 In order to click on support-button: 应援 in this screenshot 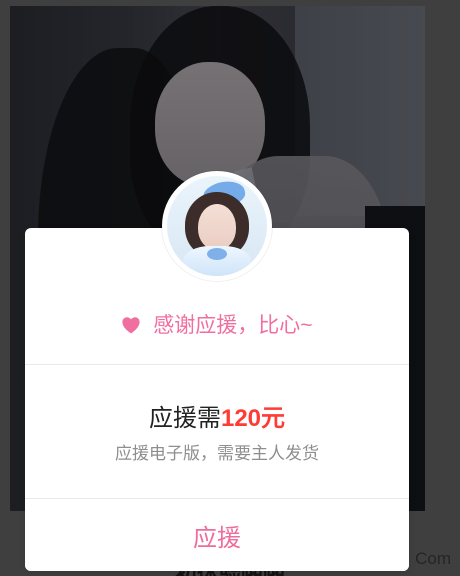, I will do `click(217, 535)`.